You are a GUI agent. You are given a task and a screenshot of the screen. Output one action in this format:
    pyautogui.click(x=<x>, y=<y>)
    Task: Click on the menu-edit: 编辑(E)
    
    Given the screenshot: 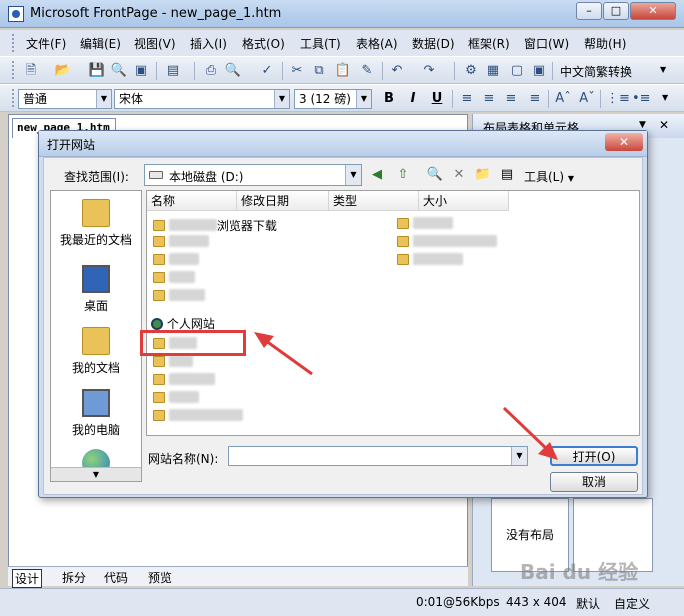 What is the action you would take?
    pyautogui.click(x=100, y=43)
    